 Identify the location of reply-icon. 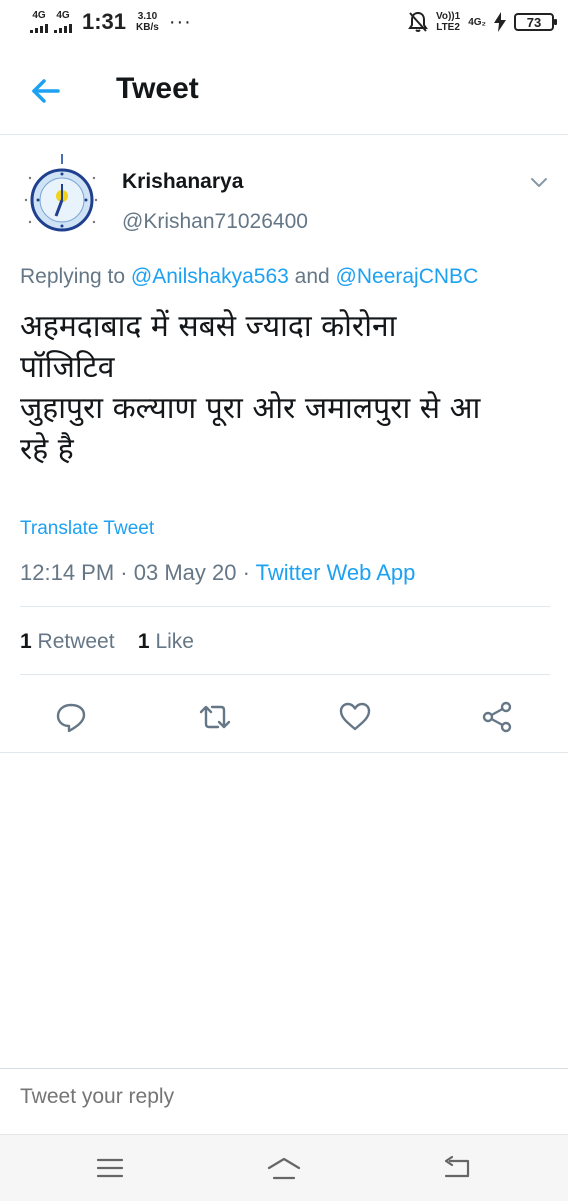
(71, 717).